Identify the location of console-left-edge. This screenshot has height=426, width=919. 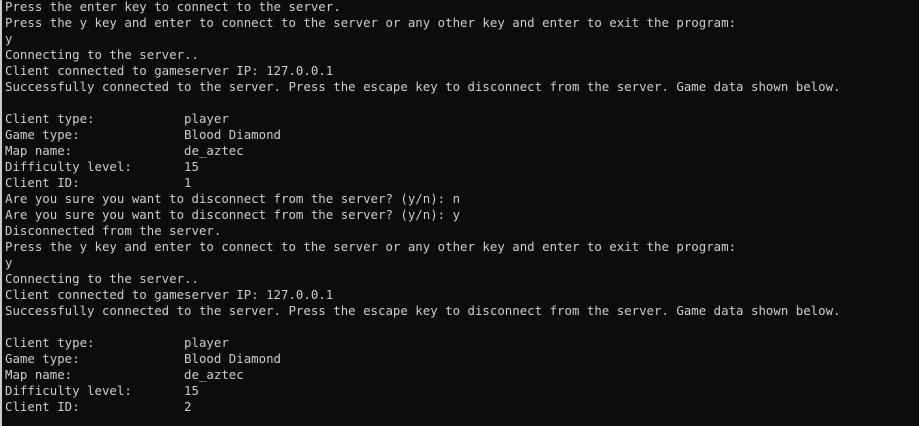
(1, 213).